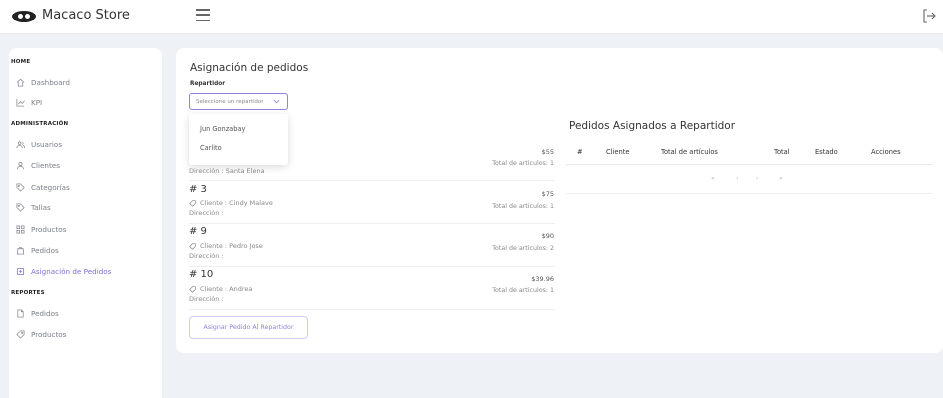  I want to click on sidebar-item-label: Usuarios, so click(47, 144).